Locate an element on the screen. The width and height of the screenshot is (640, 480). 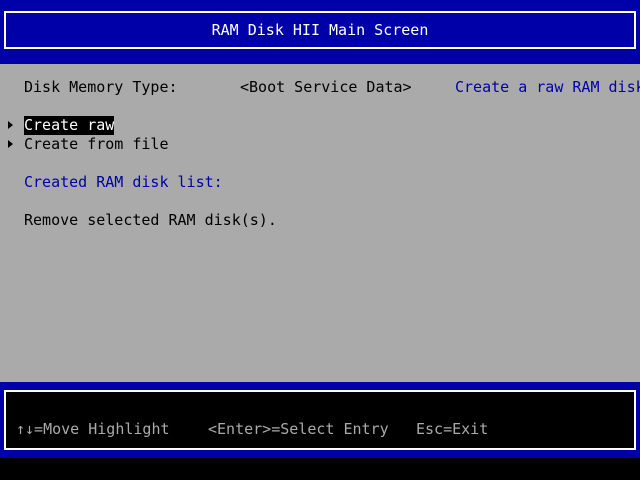
create-from-file-menu-item: Create from file is located at coordinates (96, 144).